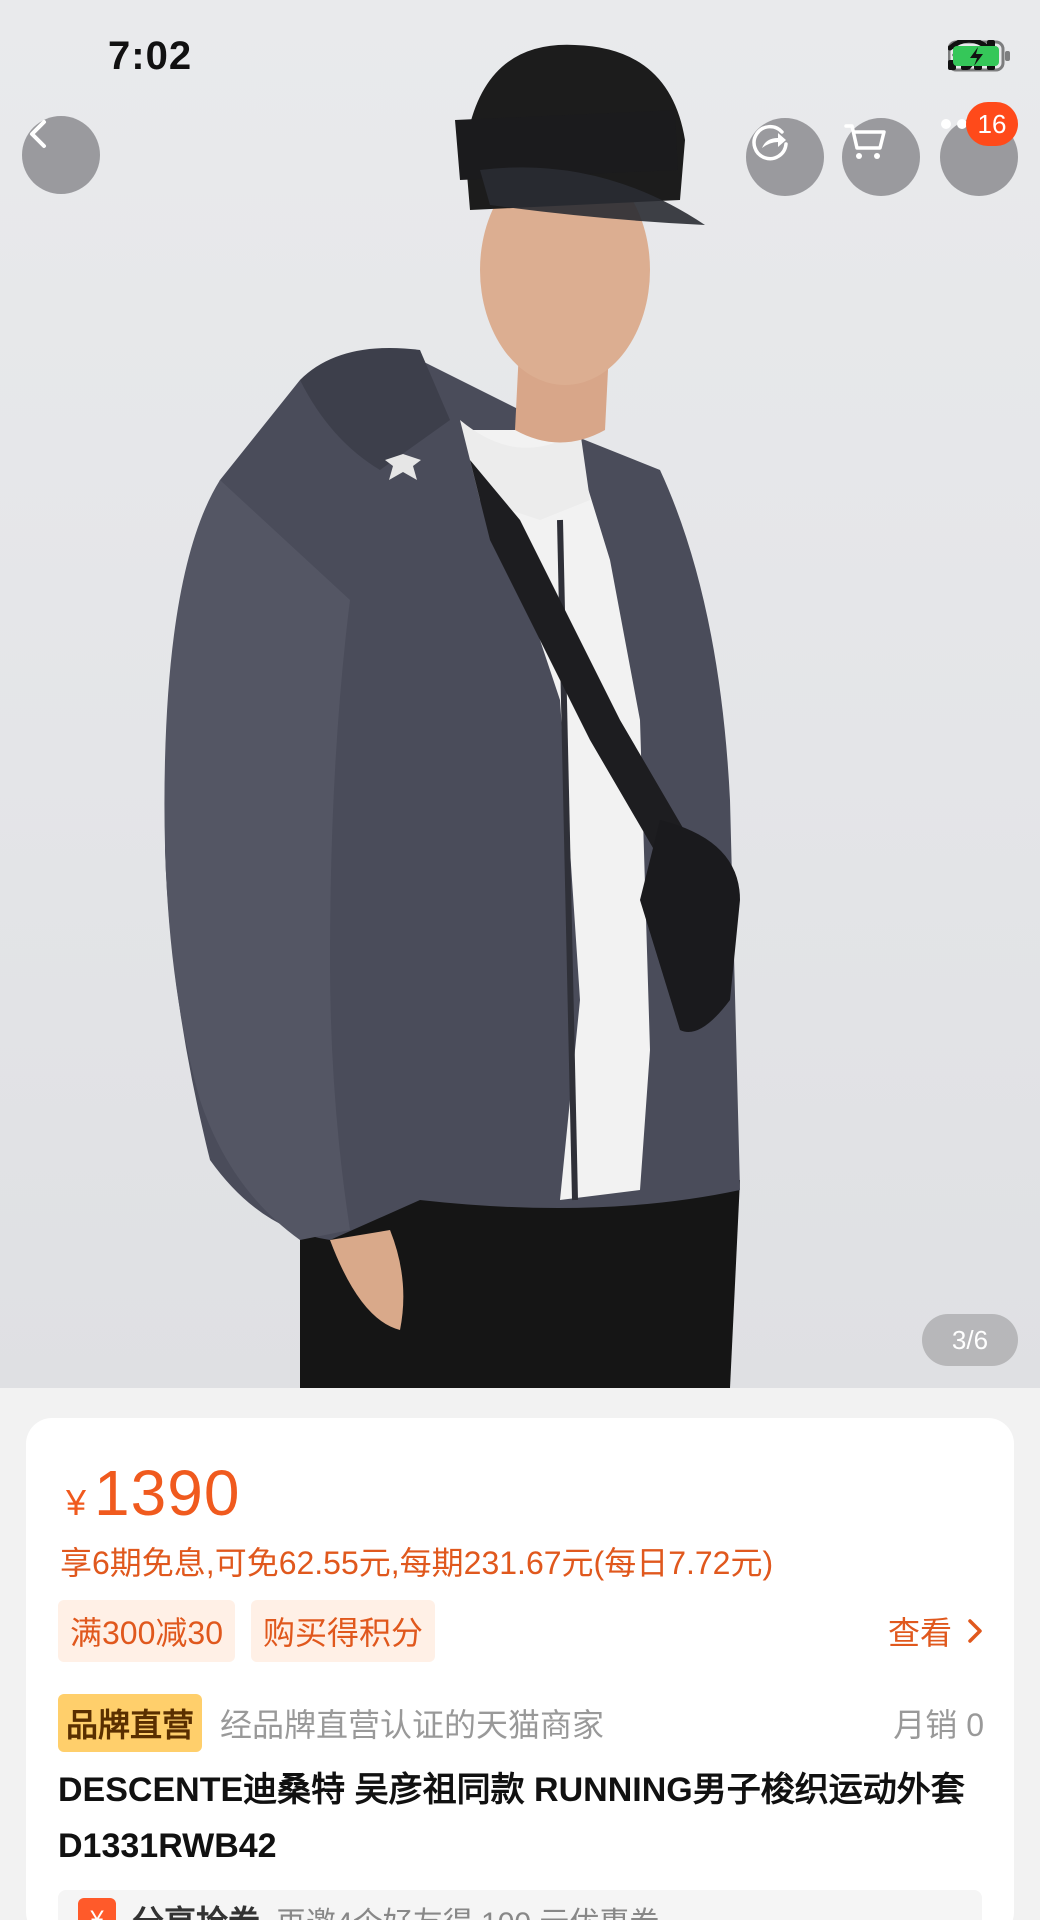 The width and height of the screenshot is (1040, 1920). Describe the element at coordinates (919, 1633) in the screenshot. I see `view-link-label: 查看` at that location.